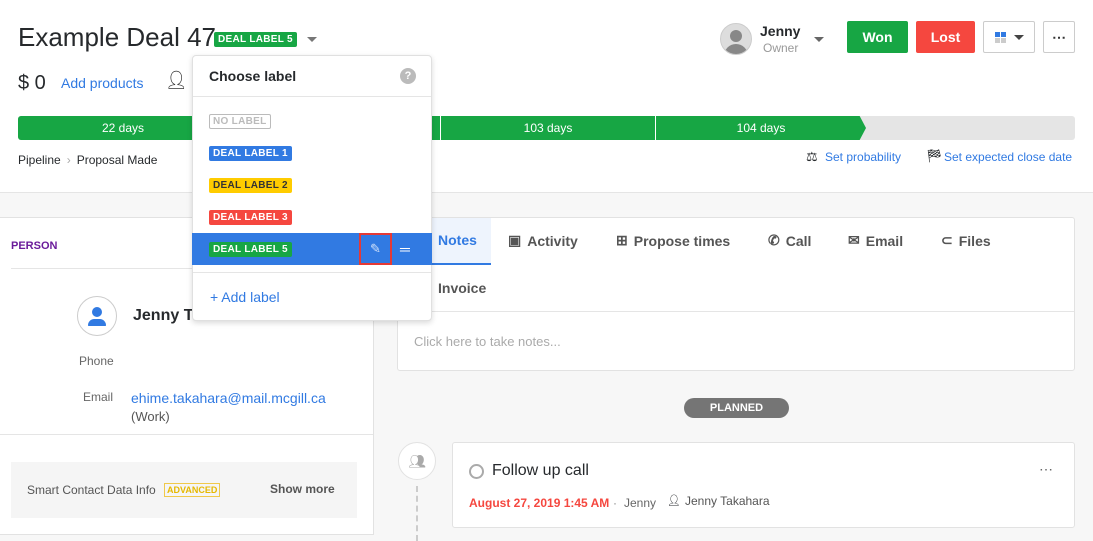 Image resolution: width=1093 pixels, height=541 pixels. Describe the element at coordinates (875, 240) in the screenshot. I see `tab-email: ✉ Email` at that location.